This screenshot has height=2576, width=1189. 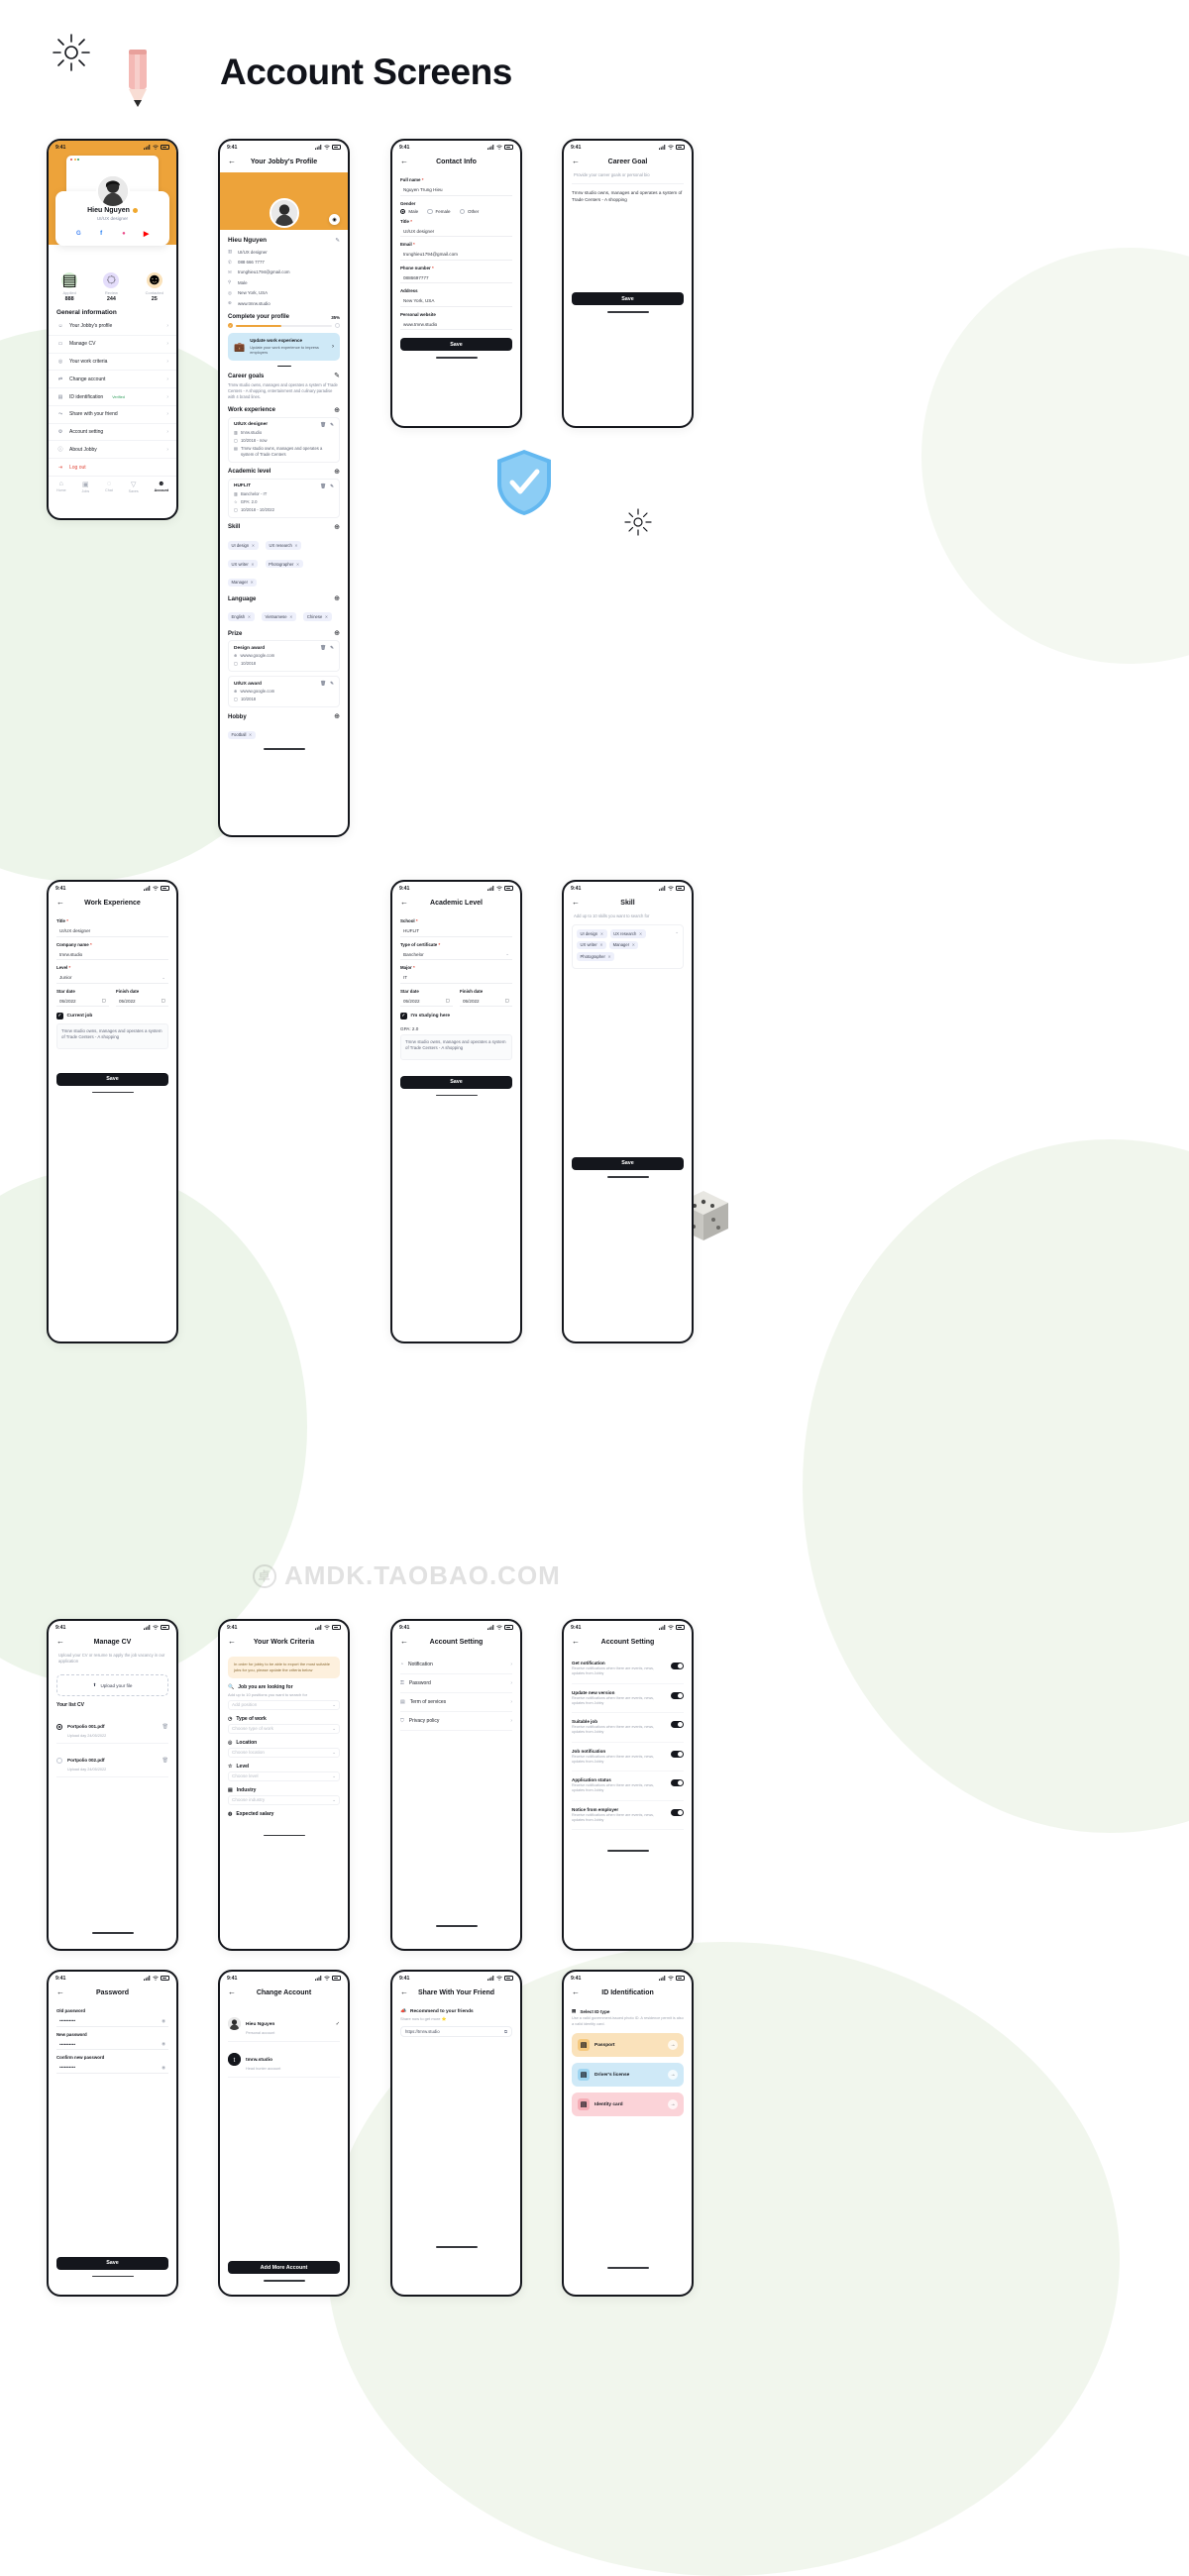 I want to click on position-input: Add position ⌄, so click(x=284, y=1704).